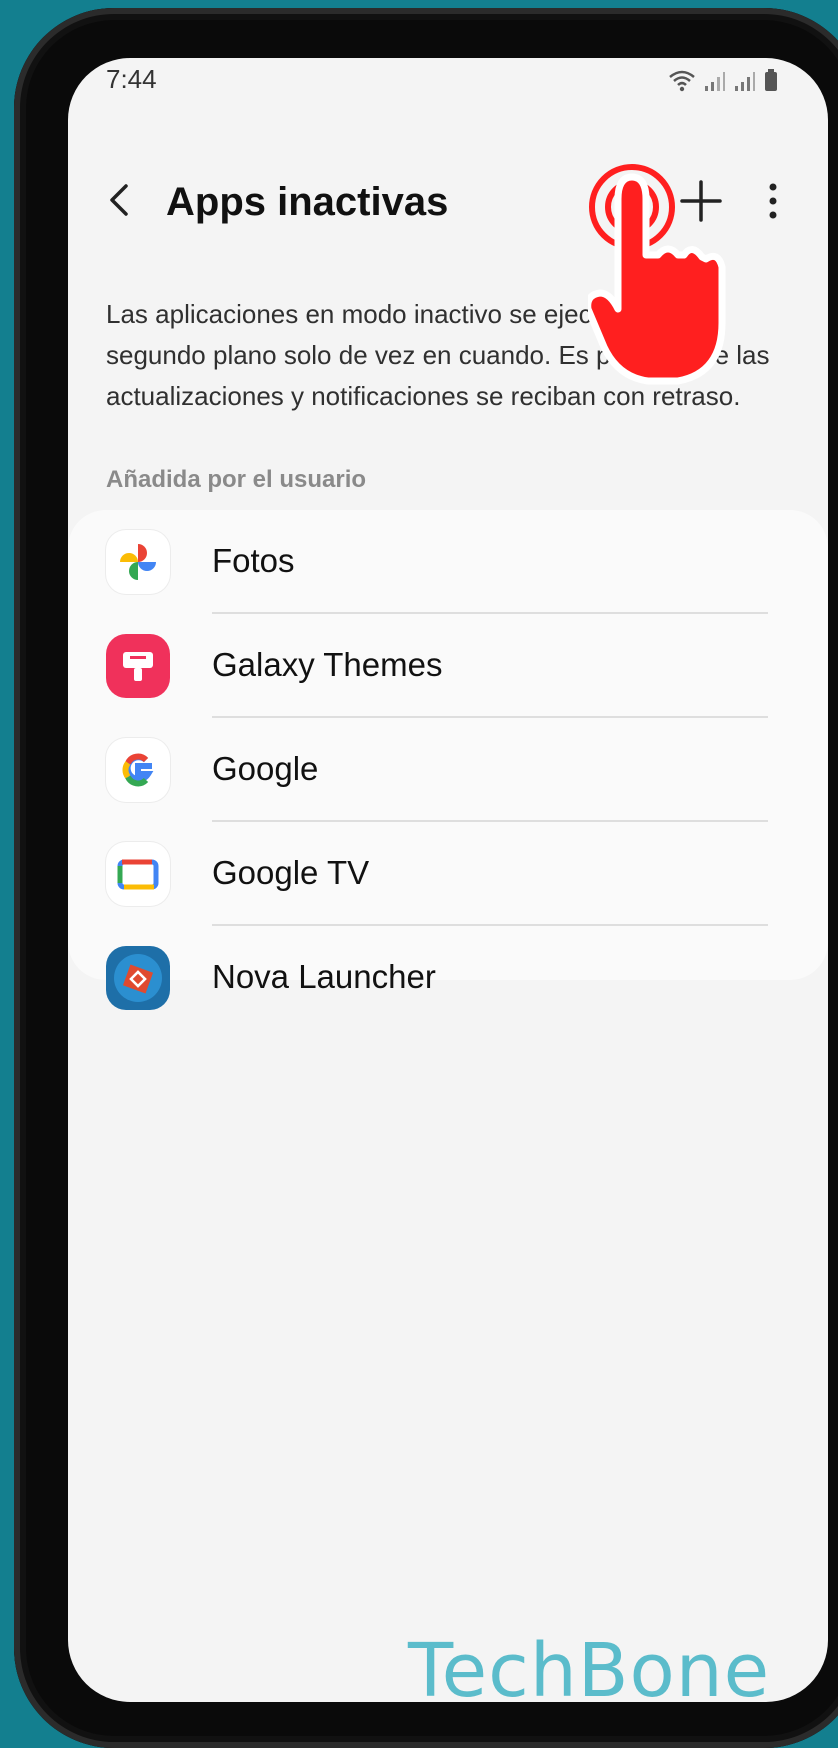 The width and height of the screenshot is (838, 1748). What do you see at coordinates (715, 81) in the screenshot?
I see `signal-icon` at bounding box center [715, 81].